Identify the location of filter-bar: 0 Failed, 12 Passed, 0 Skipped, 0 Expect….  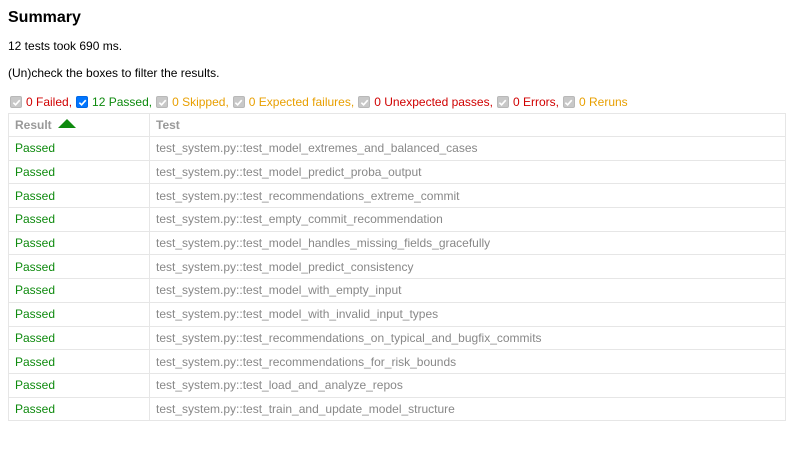
(319, 102).